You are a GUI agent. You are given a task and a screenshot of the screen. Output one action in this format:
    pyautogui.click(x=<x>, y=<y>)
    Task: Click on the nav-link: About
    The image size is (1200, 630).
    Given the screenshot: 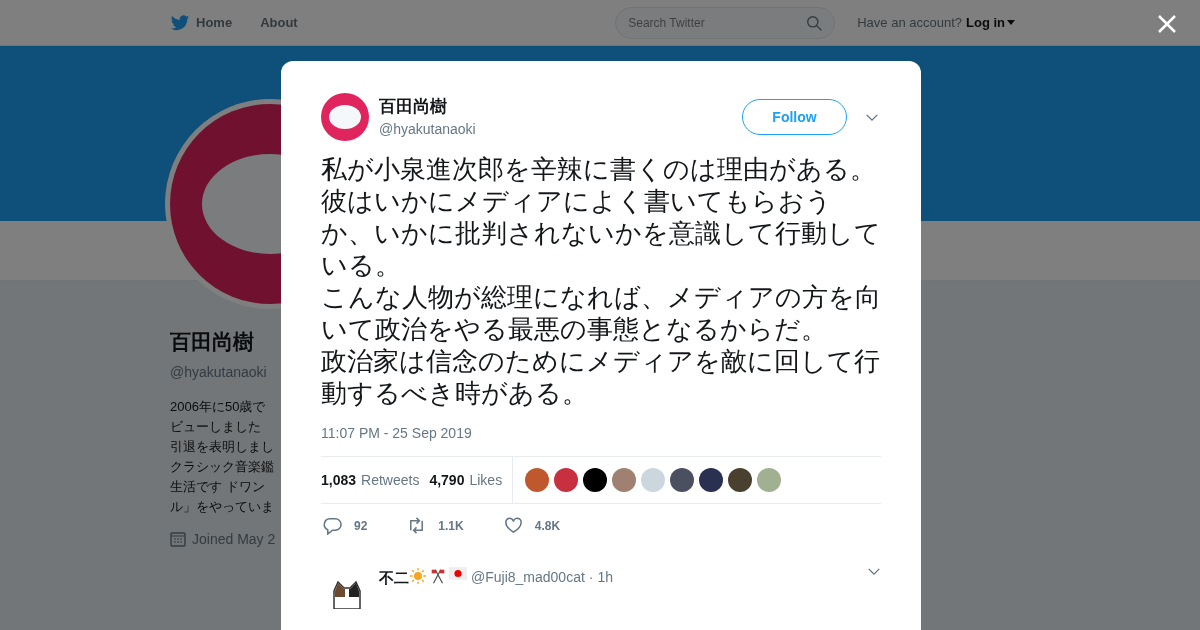 What is the action you would take?
    pyautogui.click(x=279, y=22)
    